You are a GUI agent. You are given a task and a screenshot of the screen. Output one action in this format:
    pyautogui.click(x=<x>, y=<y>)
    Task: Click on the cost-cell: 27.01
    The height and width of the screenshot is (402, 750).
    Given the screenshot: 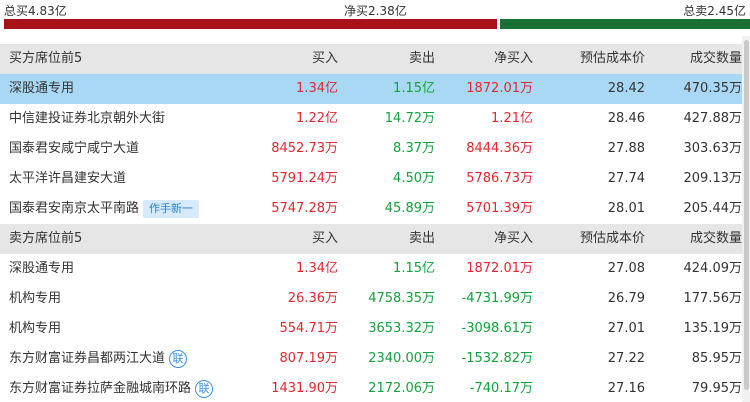 What is the action you would take?
    pyautogui.click(x=626, y=328)
    